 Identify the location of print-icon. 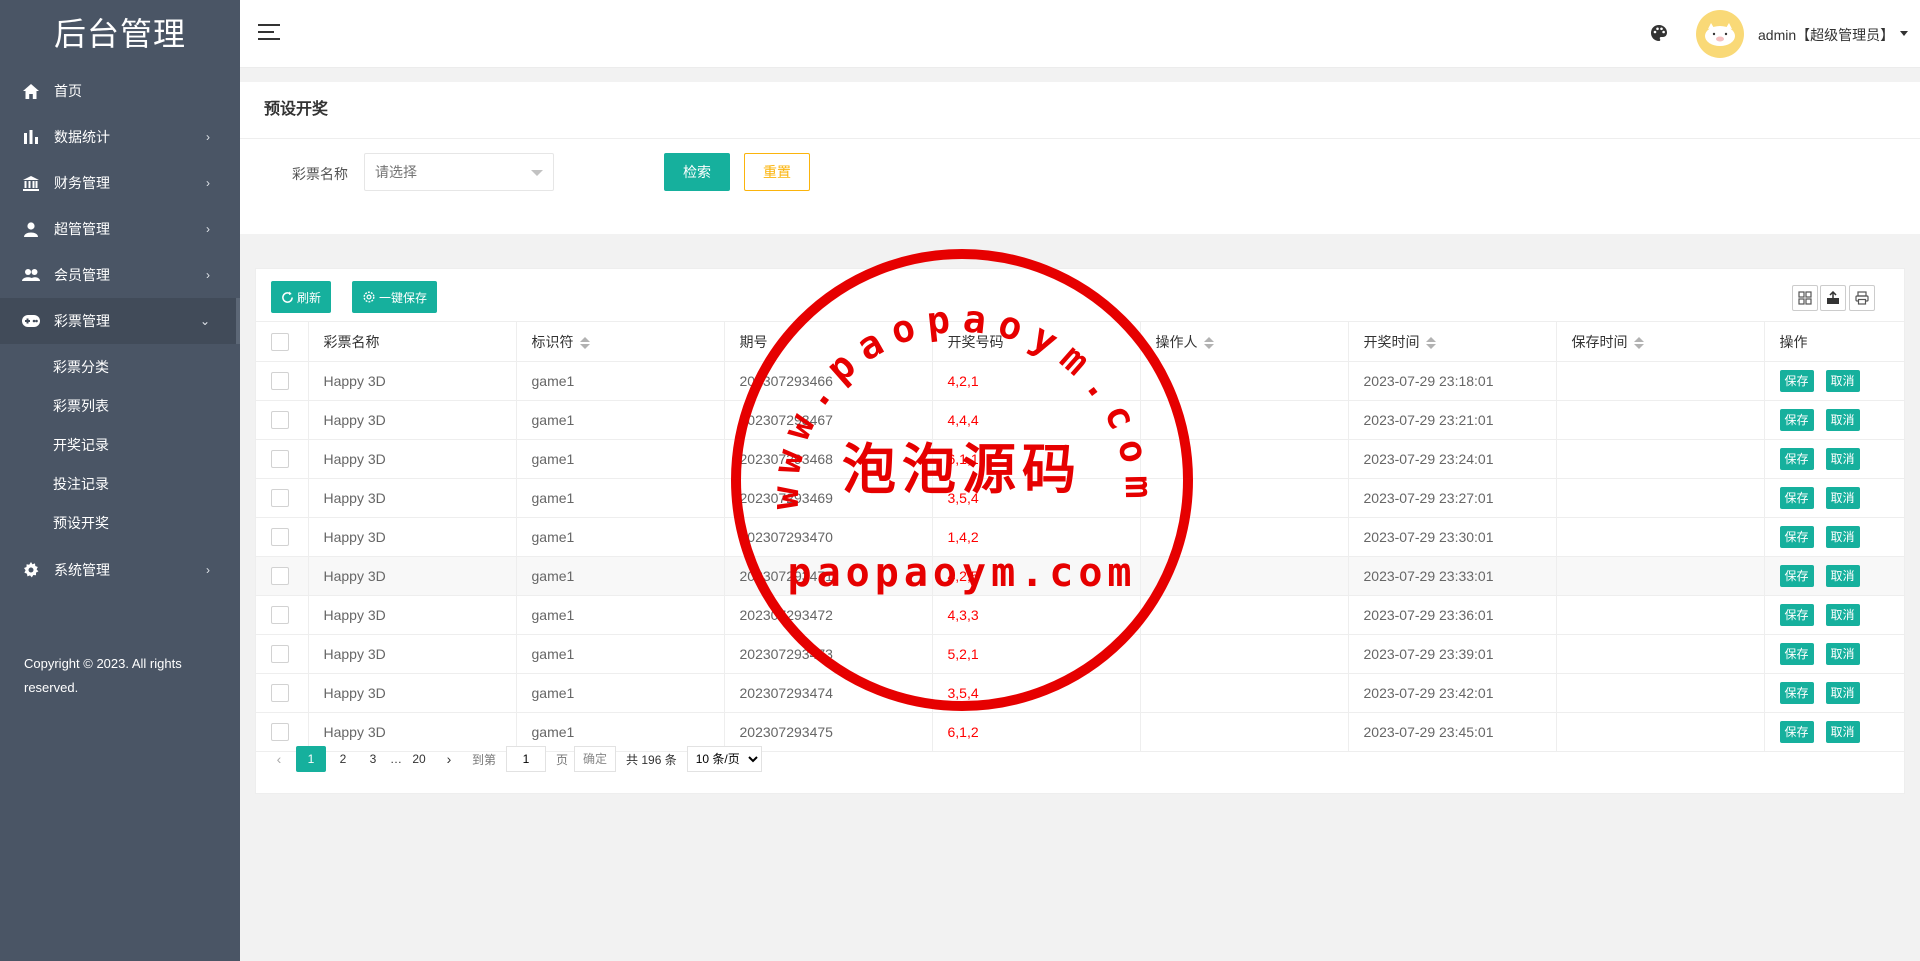
(1862, 298).